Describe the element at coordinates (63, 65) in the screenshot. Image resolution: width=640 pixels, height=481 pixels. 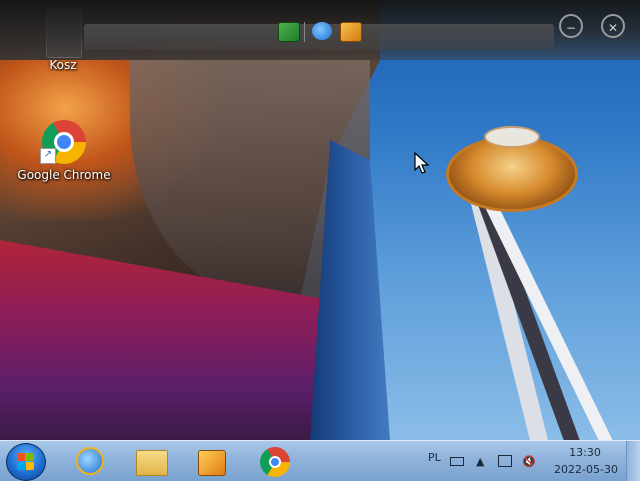
I see `desktop-icon-label: Kosz` at that location.